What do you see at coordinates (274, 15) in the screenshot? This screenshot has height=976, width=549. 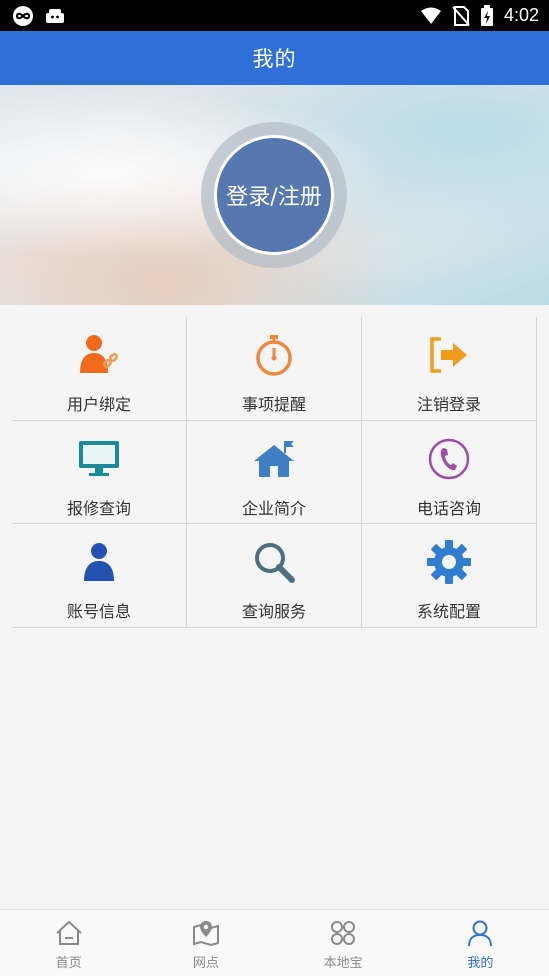 I see `status-bar: 4:02` at bounding box center [274, 15].